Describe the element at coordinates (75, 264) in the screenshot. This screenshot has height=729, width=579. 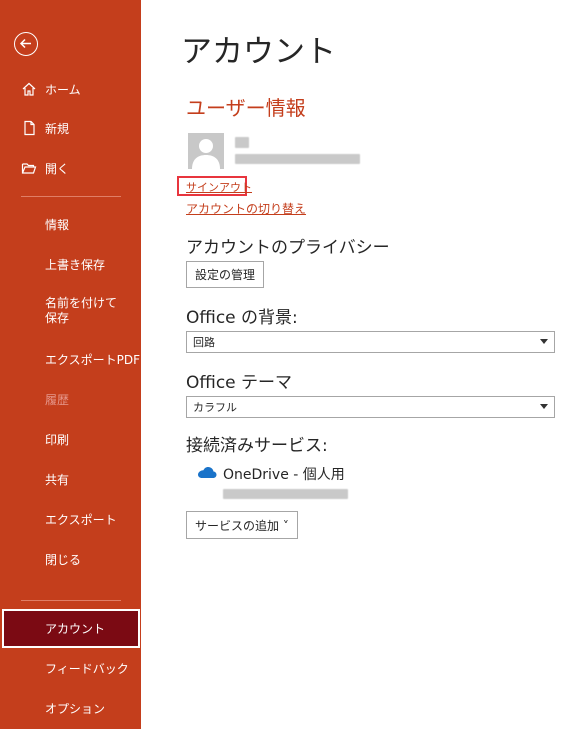
I see `sidebar-item-label: 上書き保存` at that location.